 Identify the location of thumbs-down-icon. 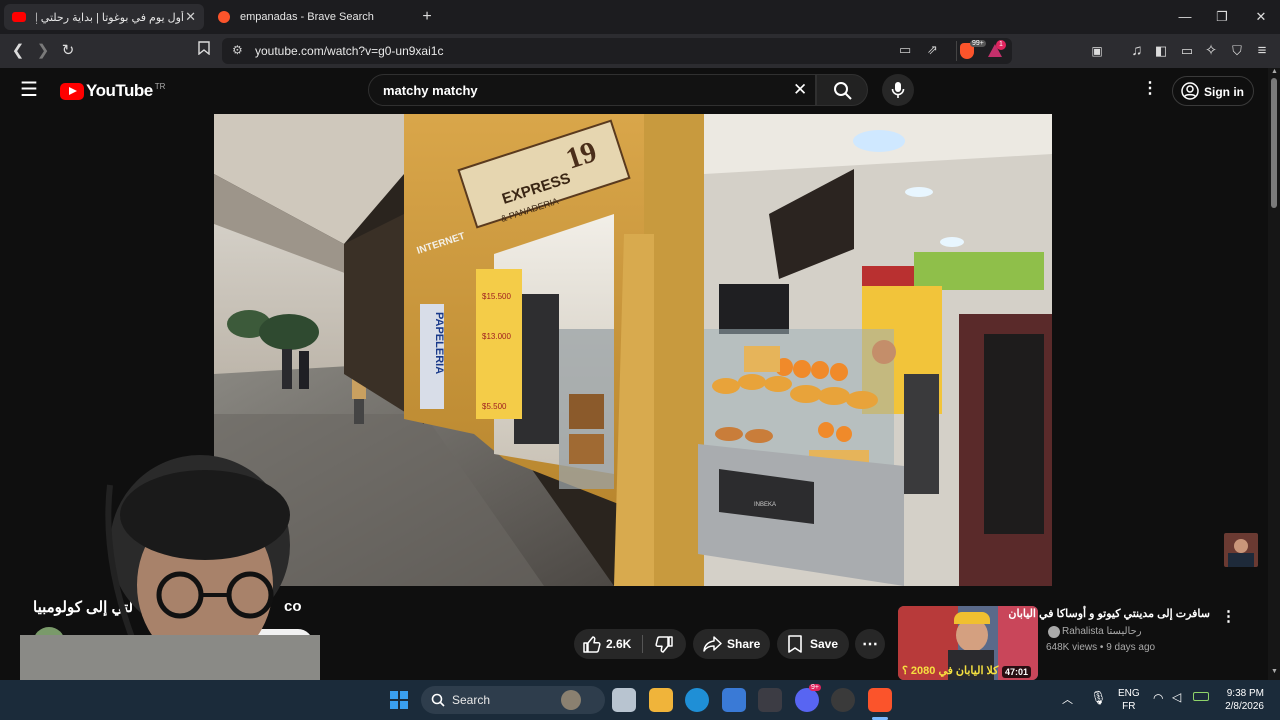
(664, 644).